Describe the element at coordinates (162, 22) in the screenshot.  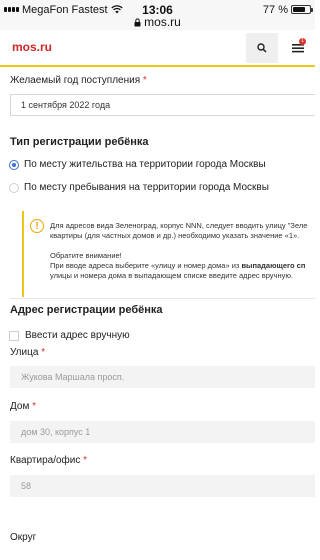
I see `url-text: mos.ru` at that location.